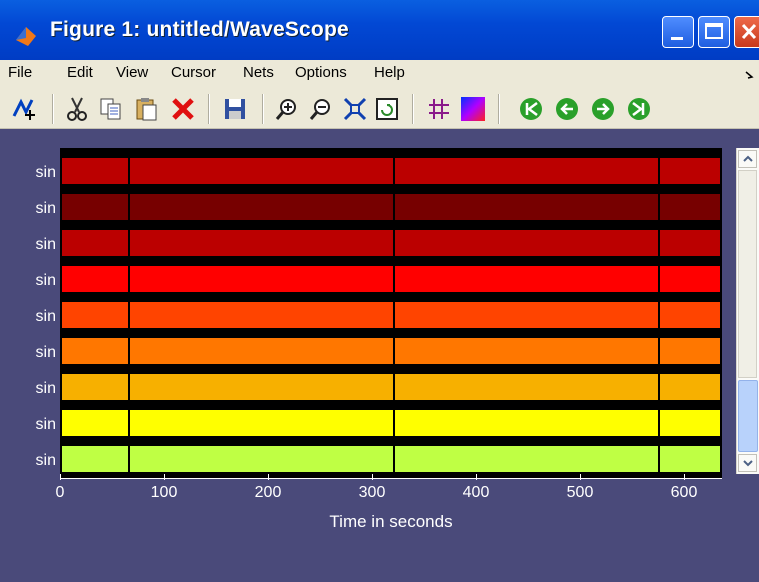 Image resolution: width=759 pixels, height=582 pixels. What do you see at coordinates (372, 492) in the screenshot?
I see `x-tick-label: 300` at bounding box center [372, 492].